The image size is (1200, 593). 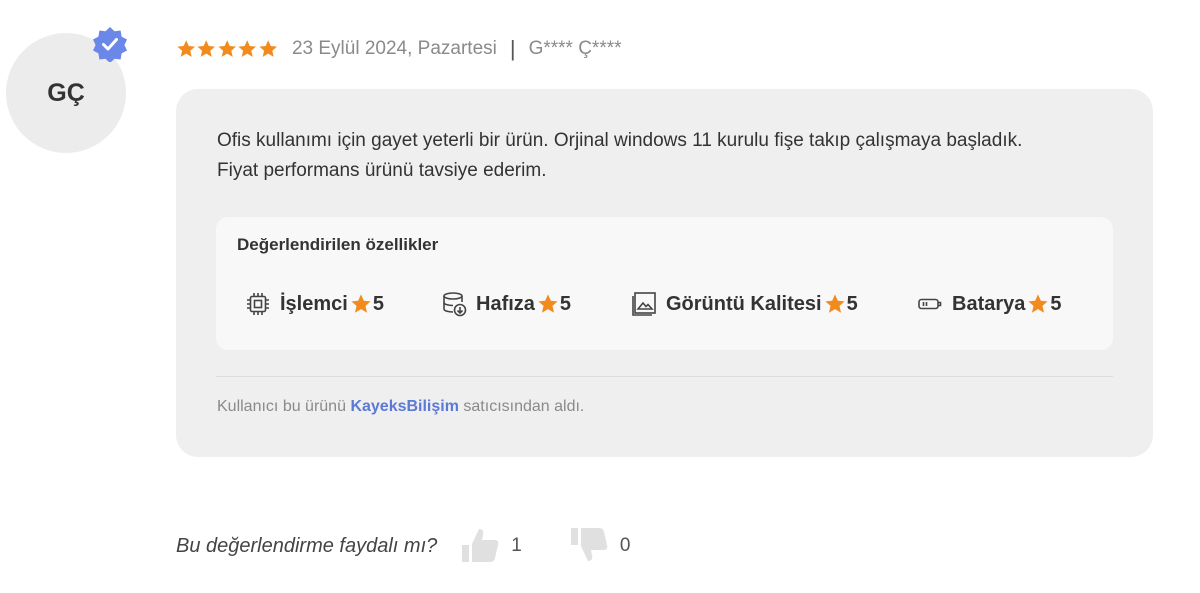 I want to click on feature-processor: İşlemci 5, so click(x=314, y=304).